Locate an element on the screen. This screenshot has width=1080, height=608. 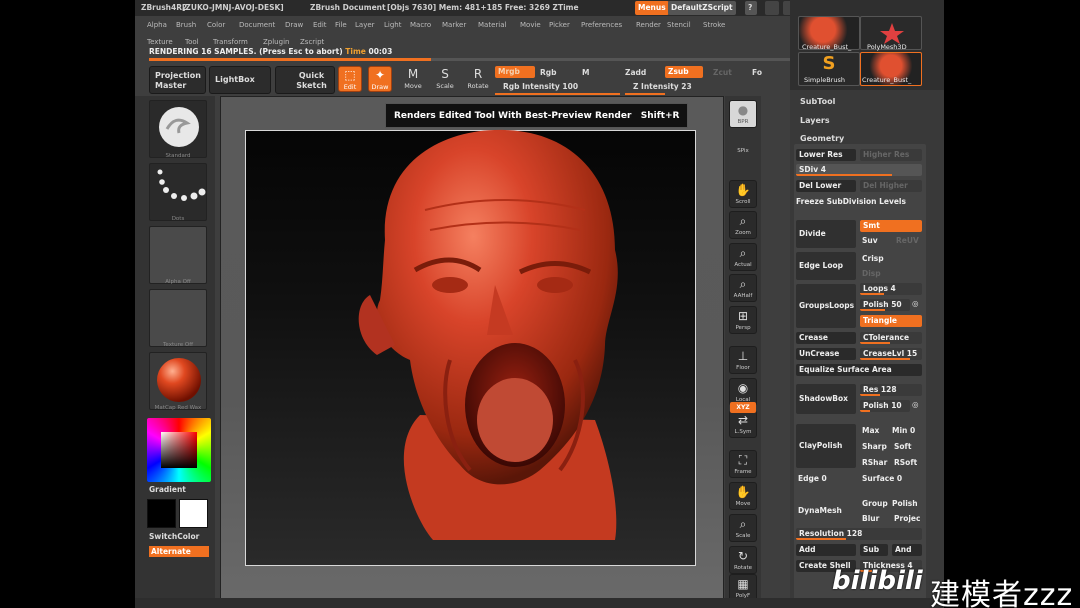
higher-res-button: Higher Res is located at coordinates (891, 155).